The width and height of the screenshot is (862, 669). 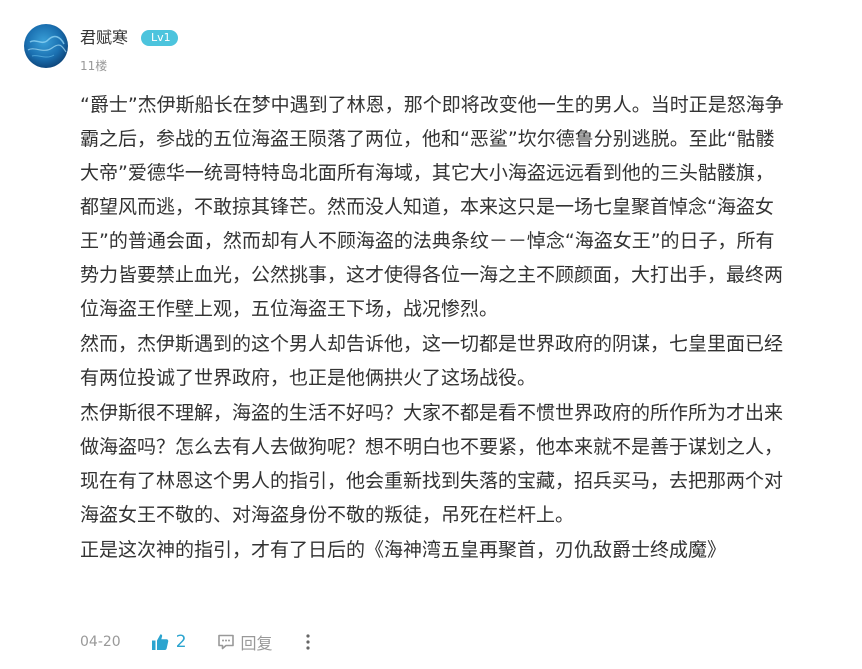 What do you see at coordinates (94, 66) in the screenshot?
I see `floor-number: 11楼` at bounding box center [94, 66].